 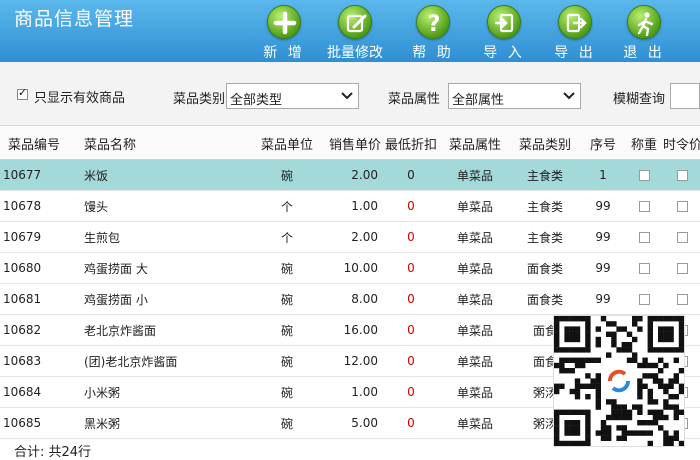 I want to click on cell-name: 黑米粥, so click(x=102, y=423).